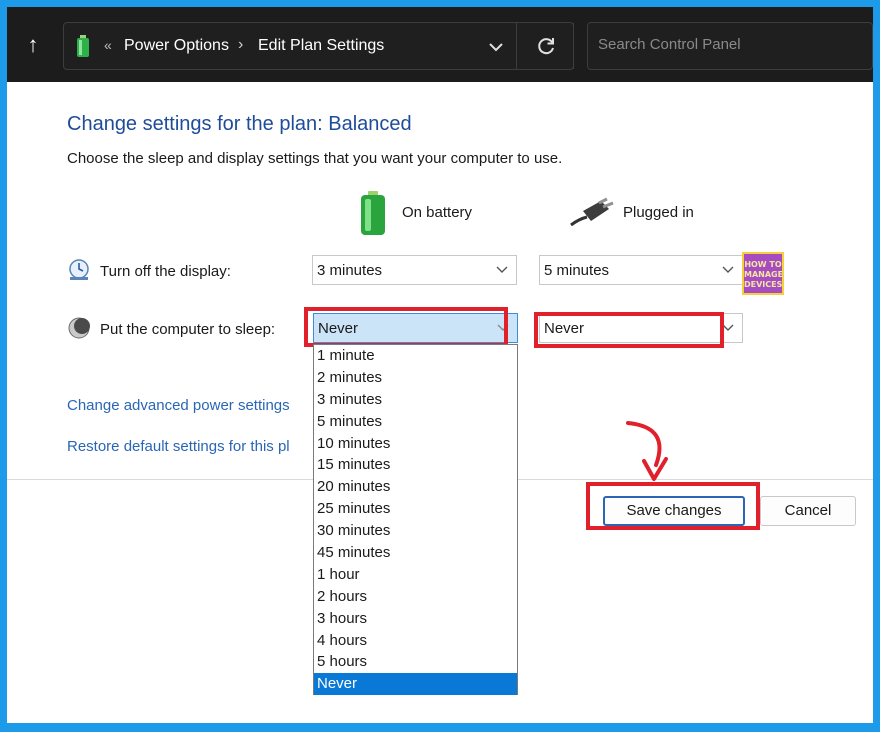 Image resolution: width=880 pixels, height=732 pixels. I want to click on address-bar: « Power Options › Edit Plan Settings, so click(318, 46).